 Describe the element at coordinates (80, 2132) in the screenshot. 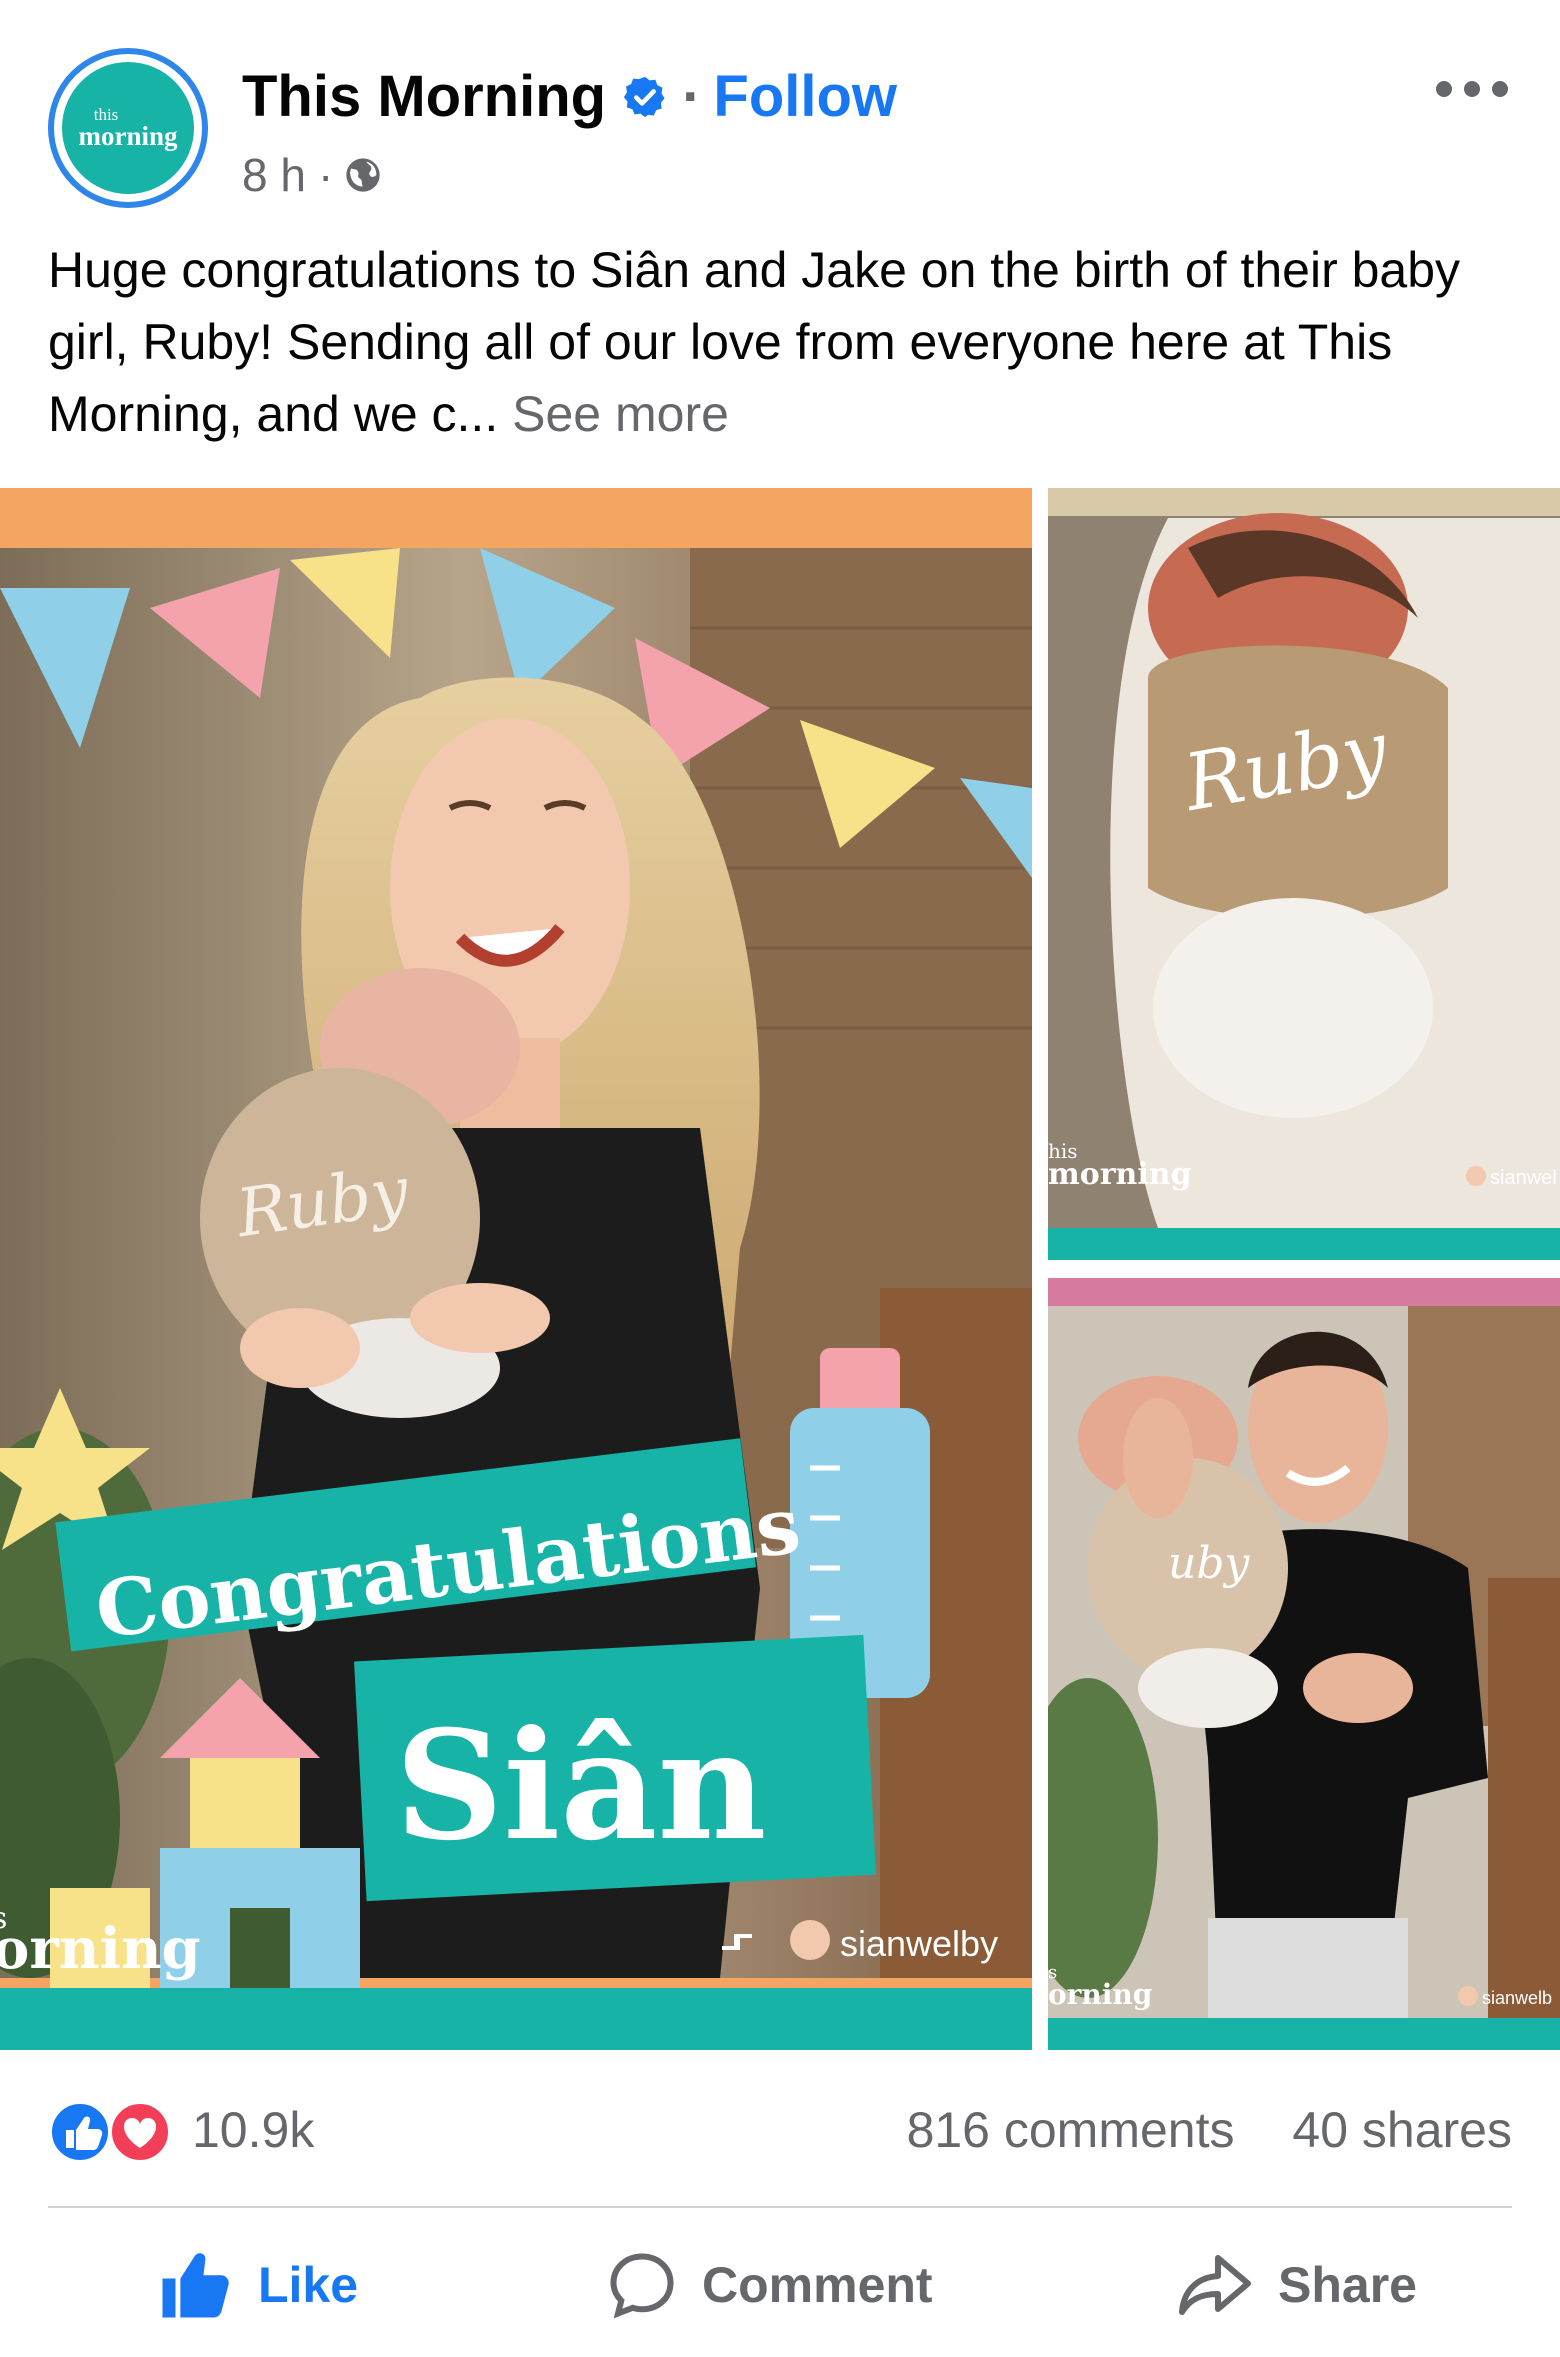

I see `like-reaction-icon` at that location.